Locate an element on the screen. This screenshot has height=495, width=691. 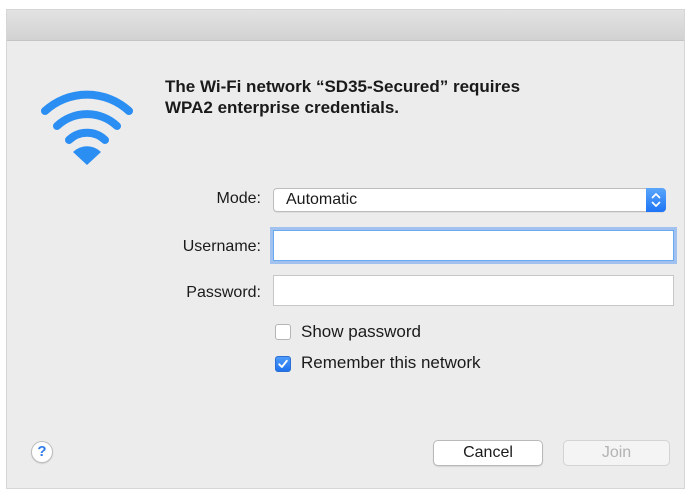
message-line-2: WPA2 enterprise credentials. is located at coordinates (282, 107).